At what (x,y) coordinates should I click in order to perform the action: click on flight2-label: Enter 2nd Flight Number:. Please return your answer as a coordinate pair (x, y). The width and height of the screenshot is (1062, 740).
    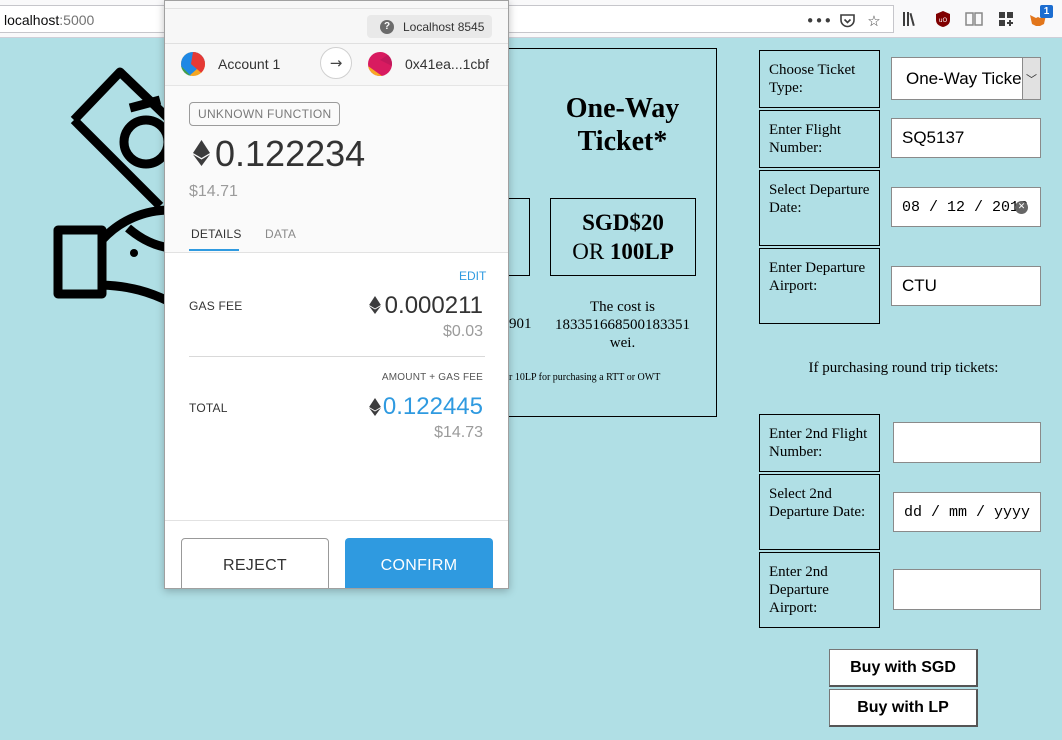
    Looking at the image, I should click on (819, 443).